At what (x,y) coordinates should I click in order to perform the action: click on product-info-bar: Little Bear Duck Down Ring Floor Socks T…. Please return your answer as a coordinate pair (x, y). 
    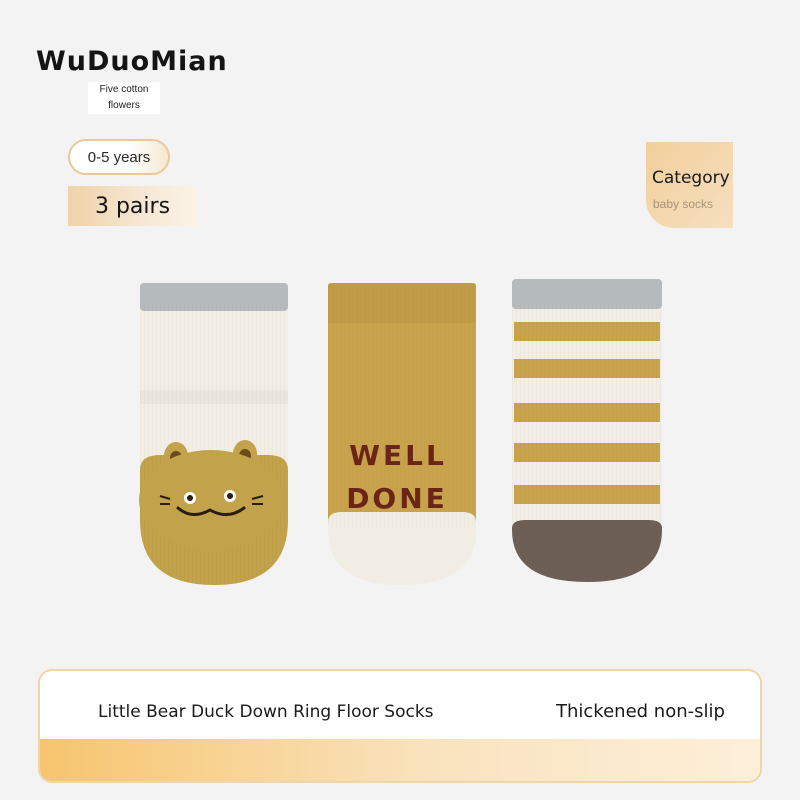
    Looking at the image, I should click on (400, 726).